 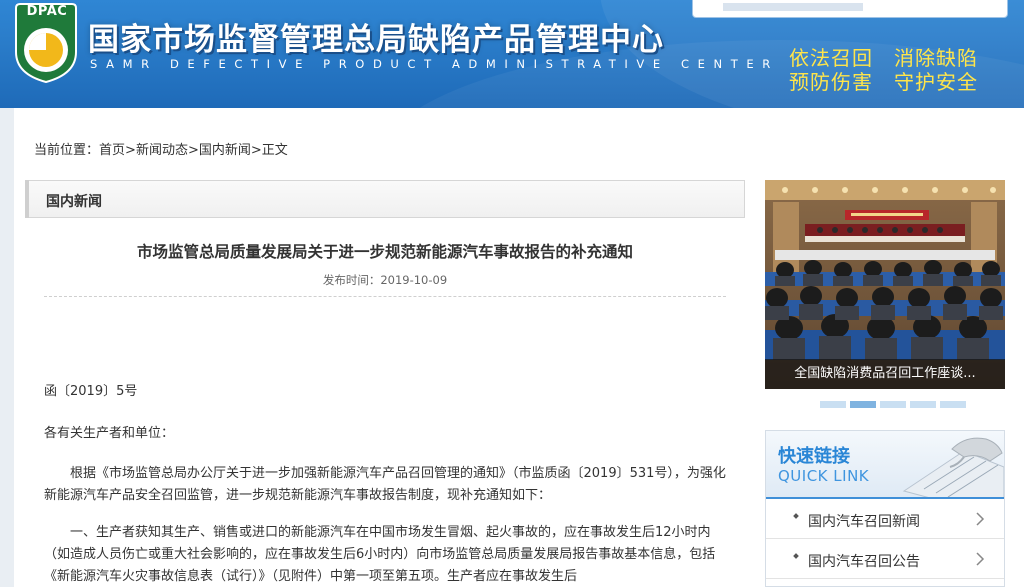 What do you see at coordinates (864, 561) in the screenshot?
I see `quick-link-label: 国内汽车召回公告` at bounding box center [864, 561].